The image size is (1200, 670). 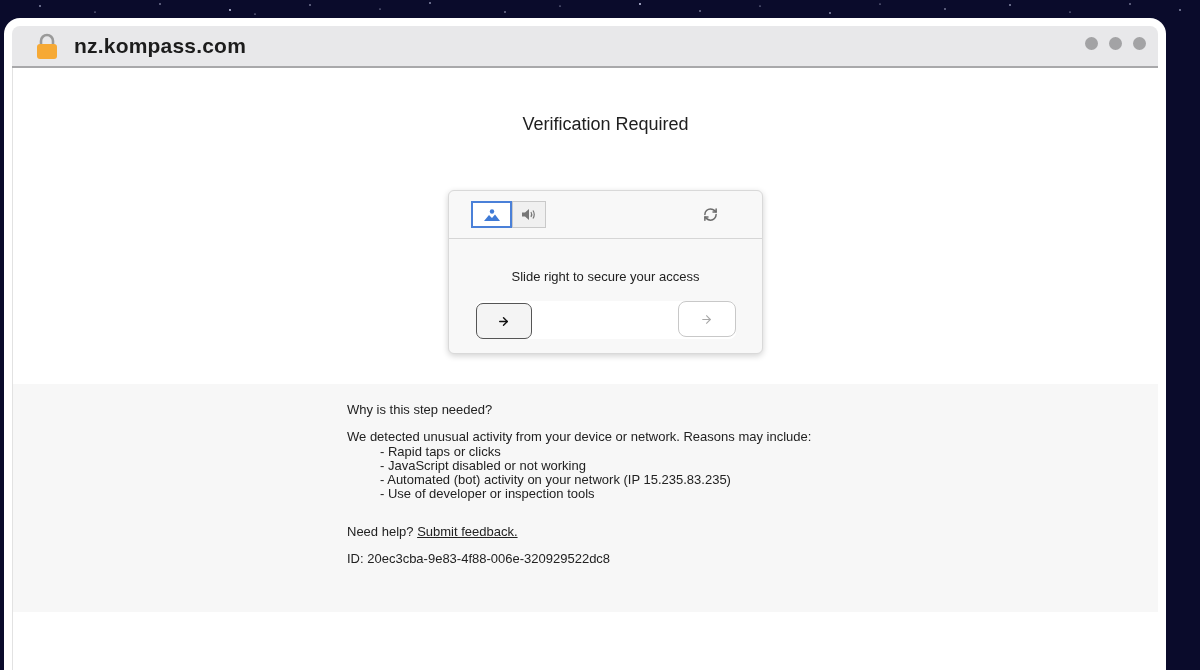 I want to click on reason-item: - Rapid taps or clicks, so click(x=440, y=452).